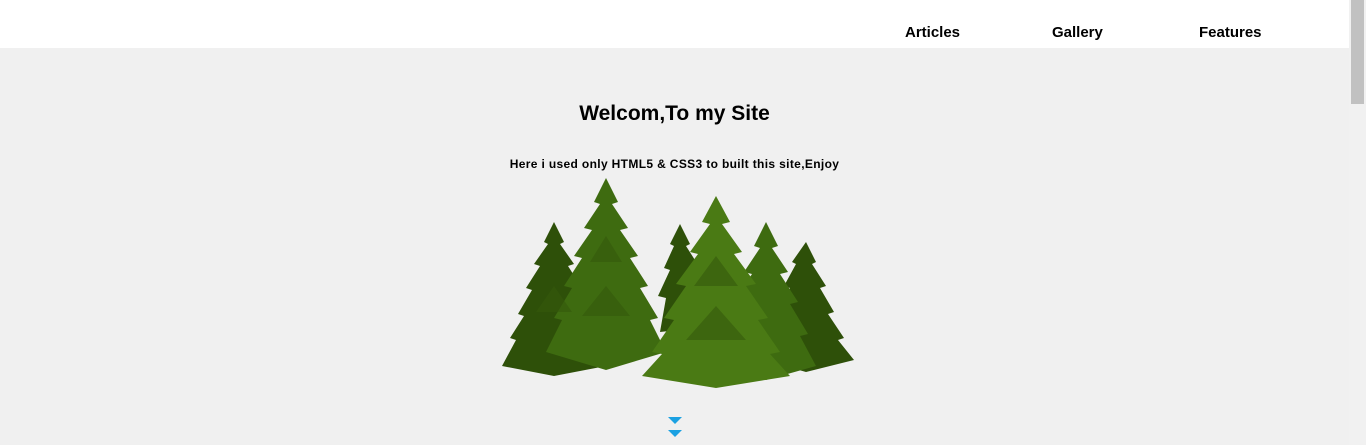  Describe the element at coordinates (678, 283) in the screenshot. I see `pine-trees-illustration` at that location.